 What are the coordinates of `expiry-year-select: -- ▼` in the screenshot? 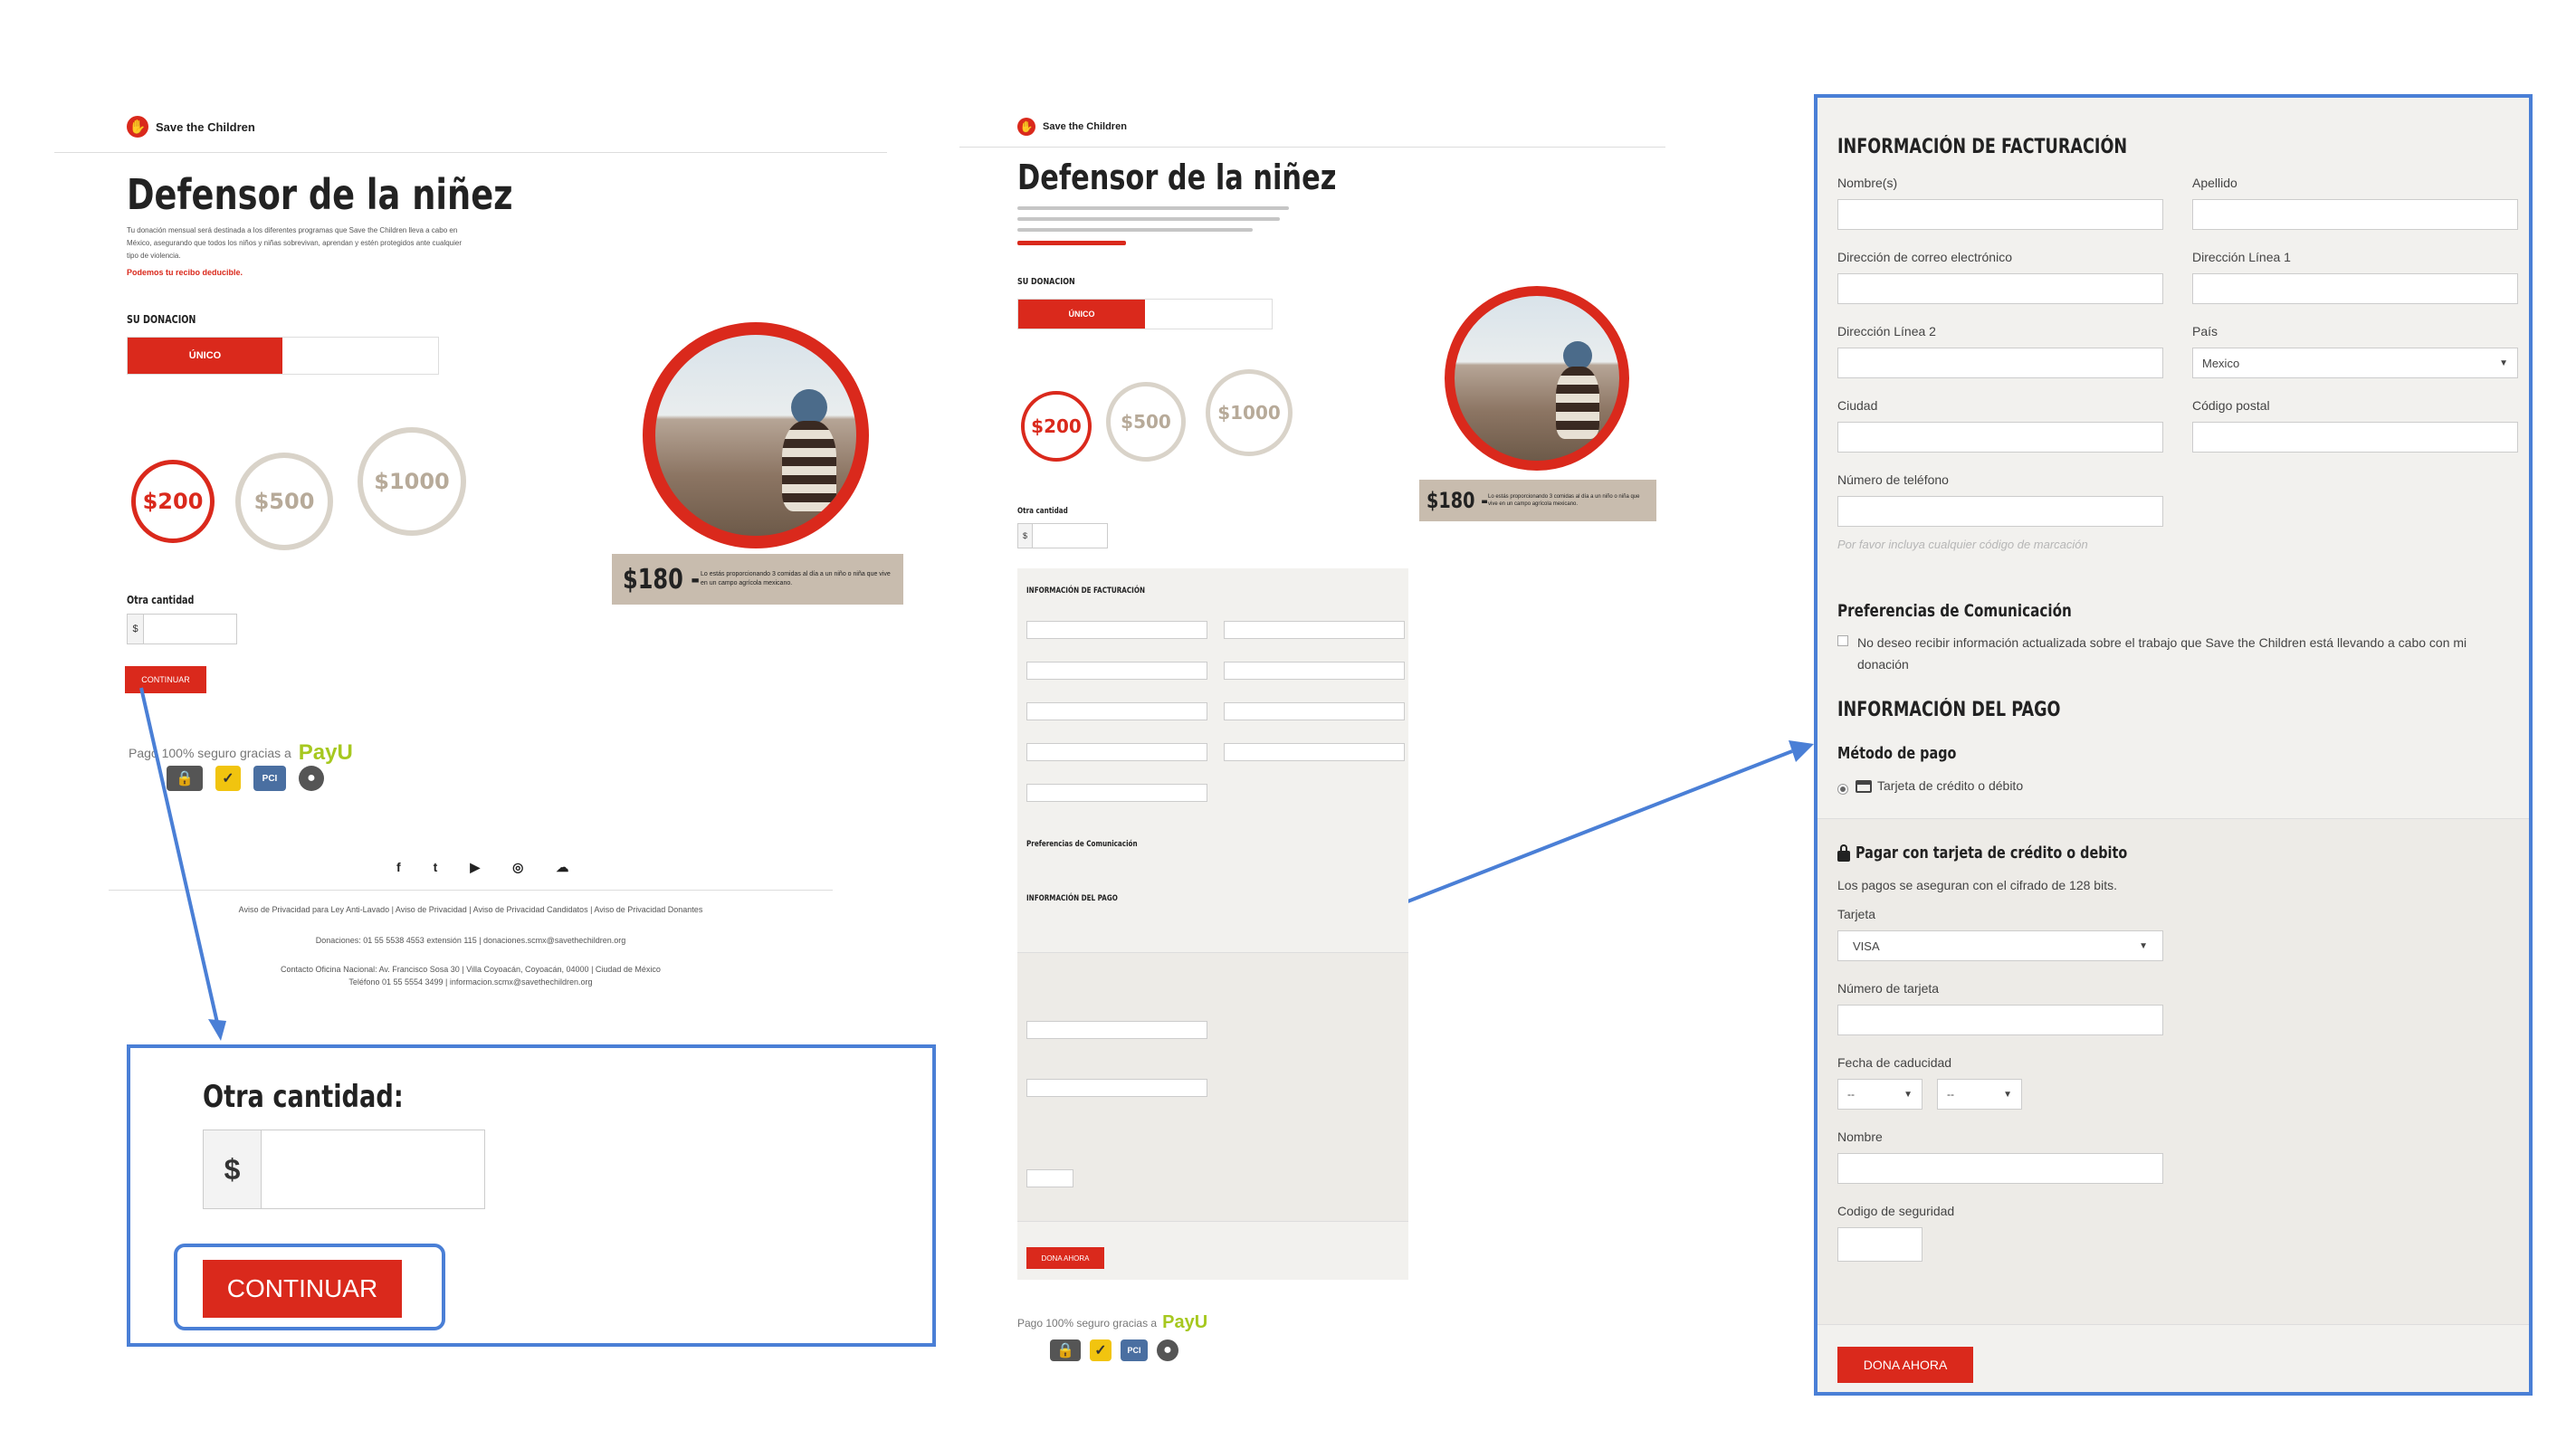 It's located at (1980, 1094).